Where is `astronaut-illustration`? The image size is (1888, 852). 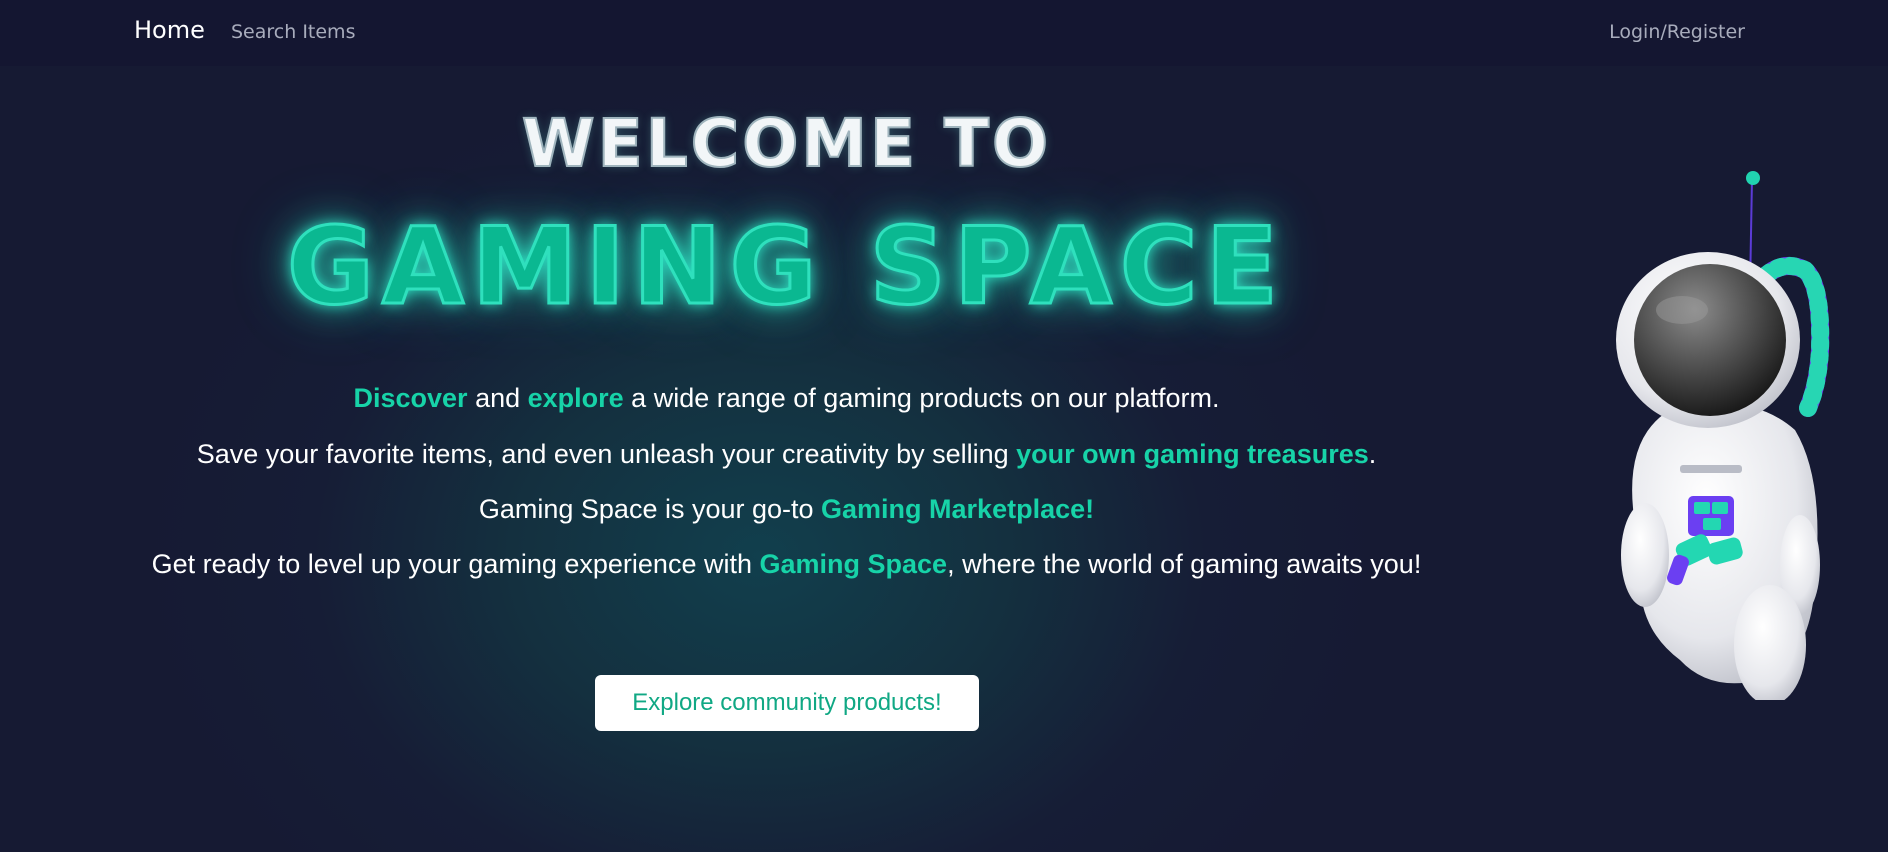 astronaut-illustration is located at coordinates (1723, 435).